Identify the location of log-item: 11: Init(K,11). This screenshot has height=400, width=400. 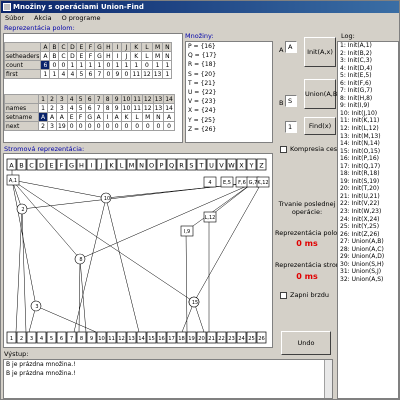
(369, 121).